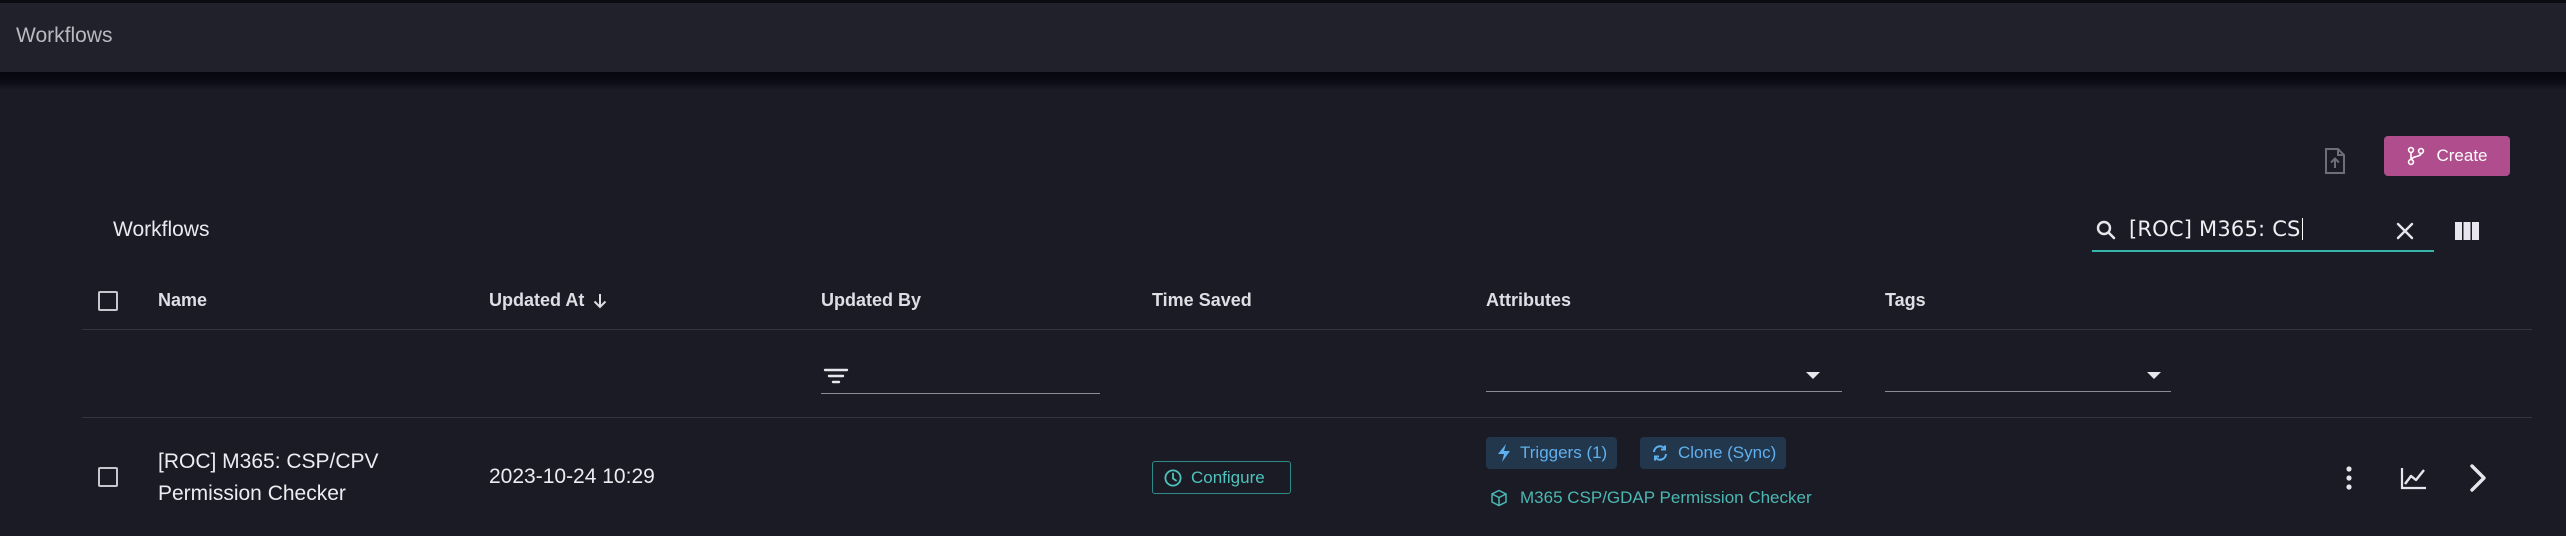  What do you see at coordinates (308, 478) in the screenshot?
I see `workflow-name: [ROC] M365: CSP/CPV Permission Checker` at bounding box center [308, 478].